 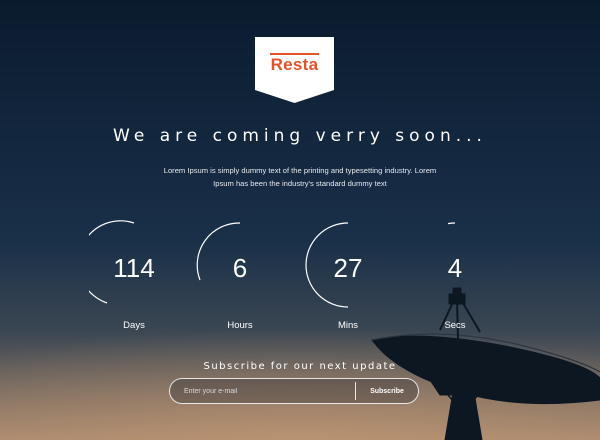 I want to click on countdown-days: 114 Days, so click(x=134, y=280).